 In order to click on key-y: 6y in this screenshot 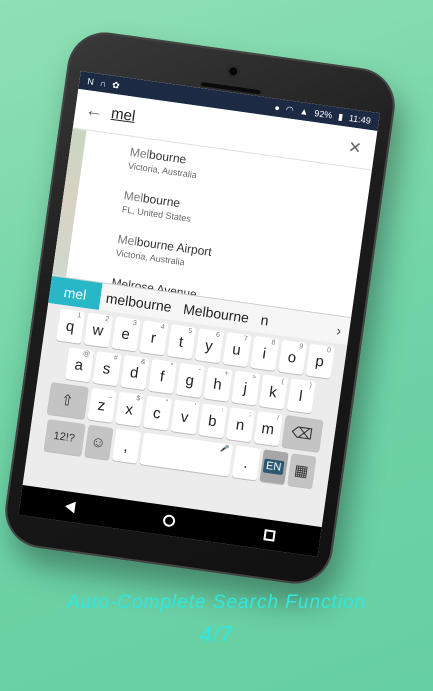, I will do `click(209, 346)`.